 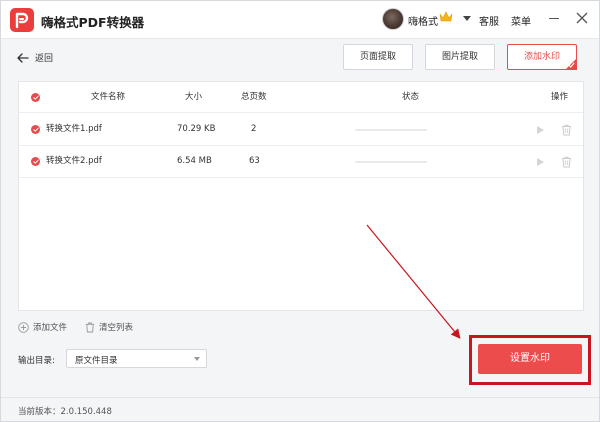 I want to click on column-header-status: 状态, so click(x=411, y=97).